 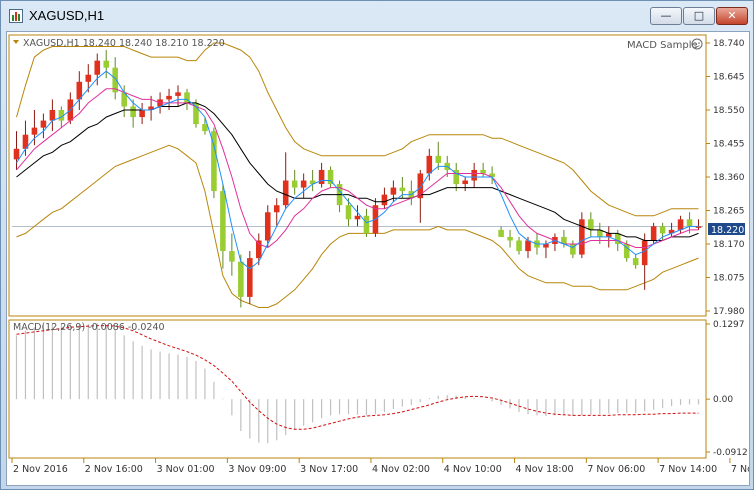 What do you see at coordinates (124, 43) in the screenshot?
I see `price-panel-header: XAGUSD,H1 18.240 18.240 18.210 18.220` at bounding box center [124, 43].